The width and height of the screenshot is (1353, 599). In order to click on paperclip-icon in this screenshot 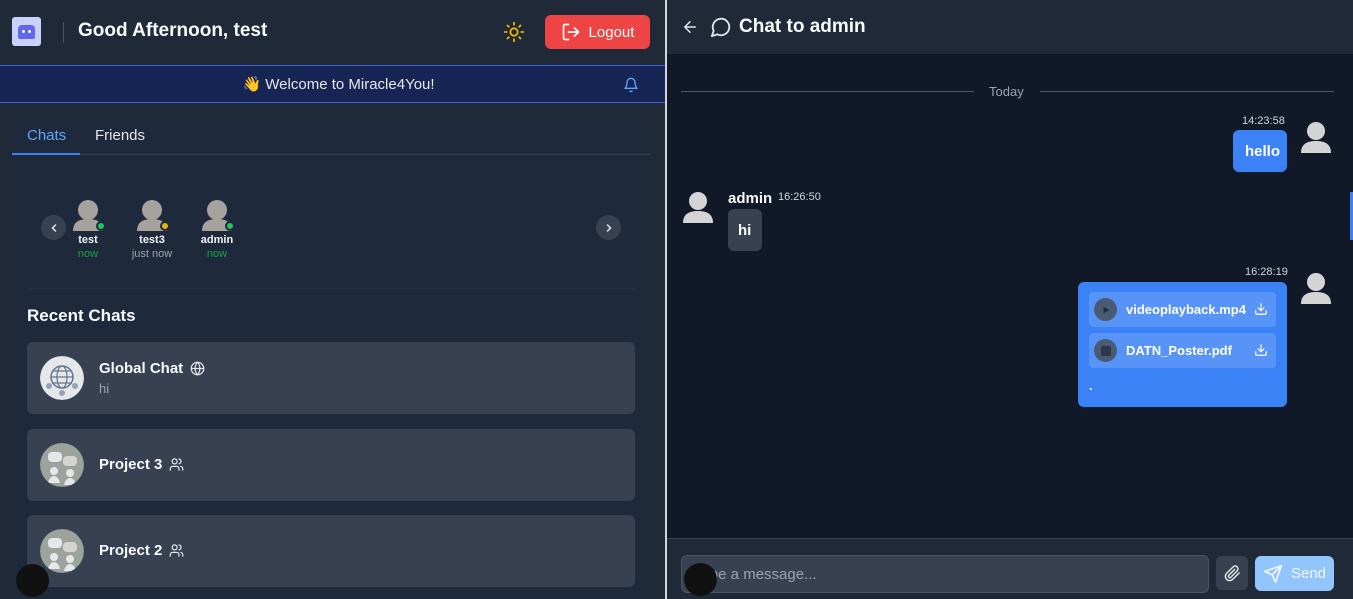, I will do `click(1232, 572)`.